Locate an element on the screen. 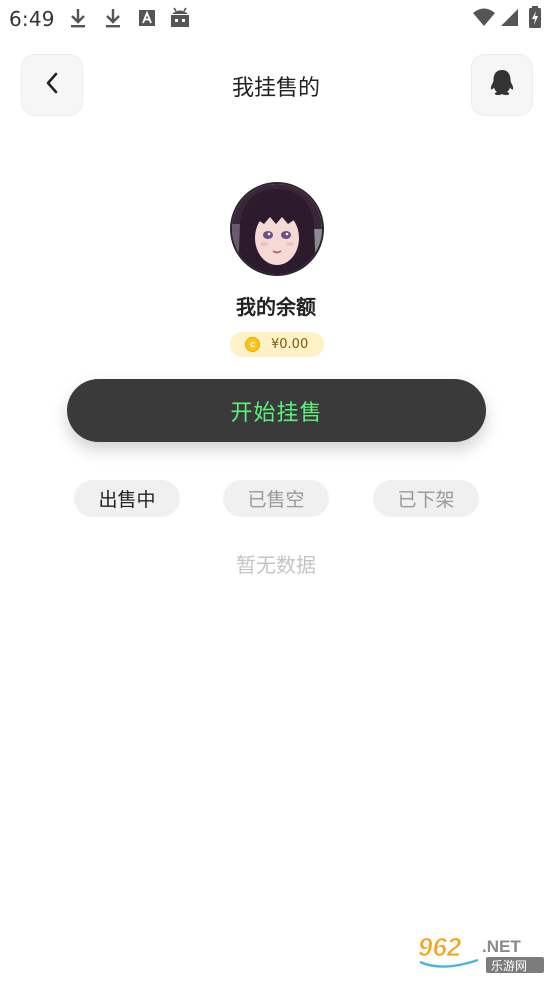  qq-contact-button is located at coordinates (502, 85).